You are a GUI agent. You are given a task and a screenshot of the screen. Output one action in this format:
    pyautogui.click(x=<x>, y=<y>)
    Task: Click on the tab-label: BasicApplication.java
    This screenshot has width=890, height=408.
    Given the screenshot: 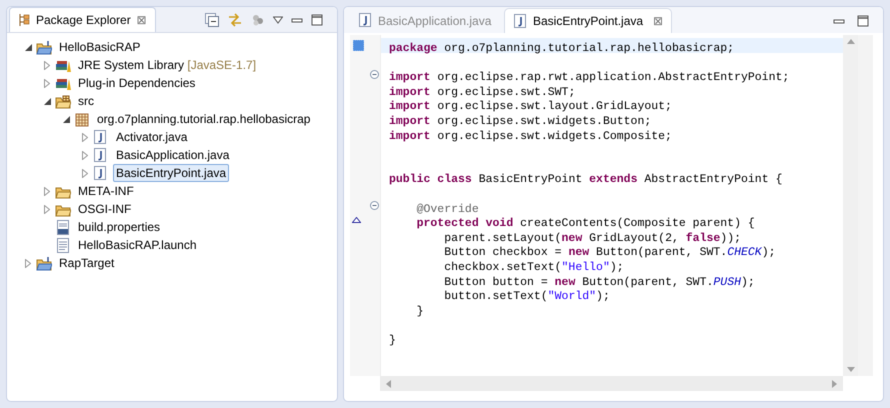 What is the action you would take?
    pyautogui.click(x=435, y=21)
    